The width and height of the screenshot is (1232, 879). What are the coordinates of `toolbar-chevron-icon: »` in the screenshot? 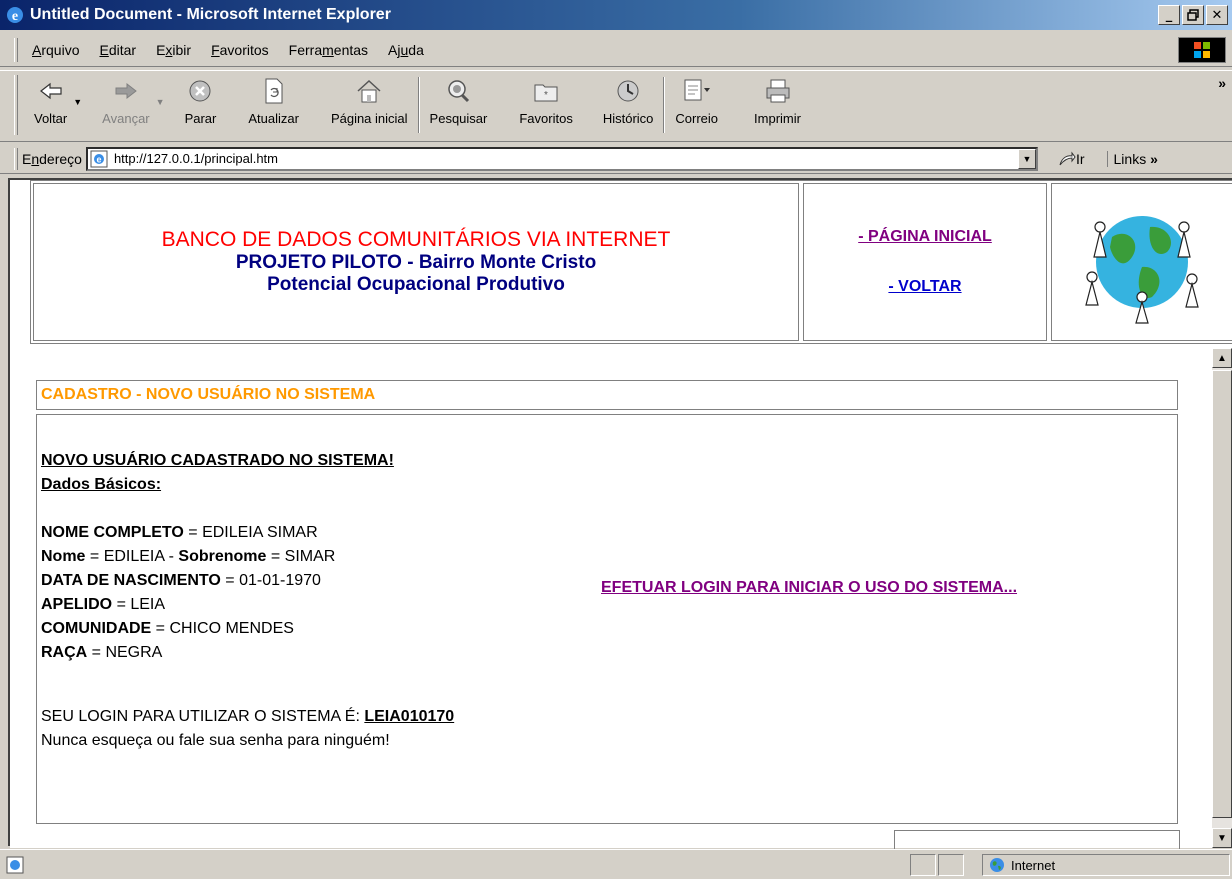 It's located at (1222, 83).